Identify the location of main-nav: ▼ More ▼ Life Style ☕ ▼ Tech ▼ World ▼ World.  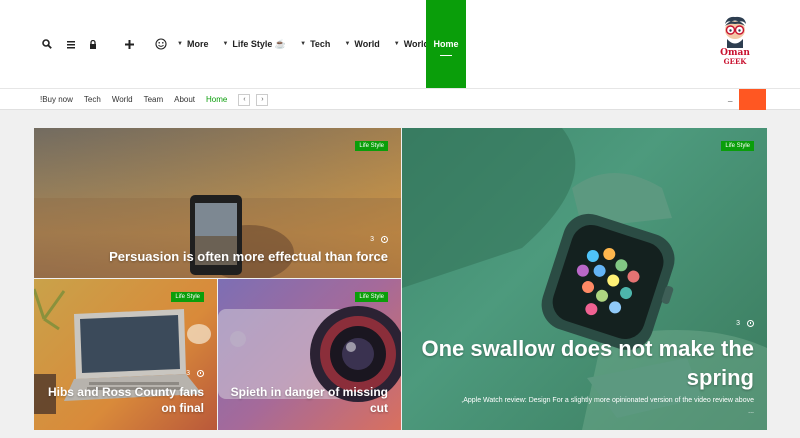
(303, 44).